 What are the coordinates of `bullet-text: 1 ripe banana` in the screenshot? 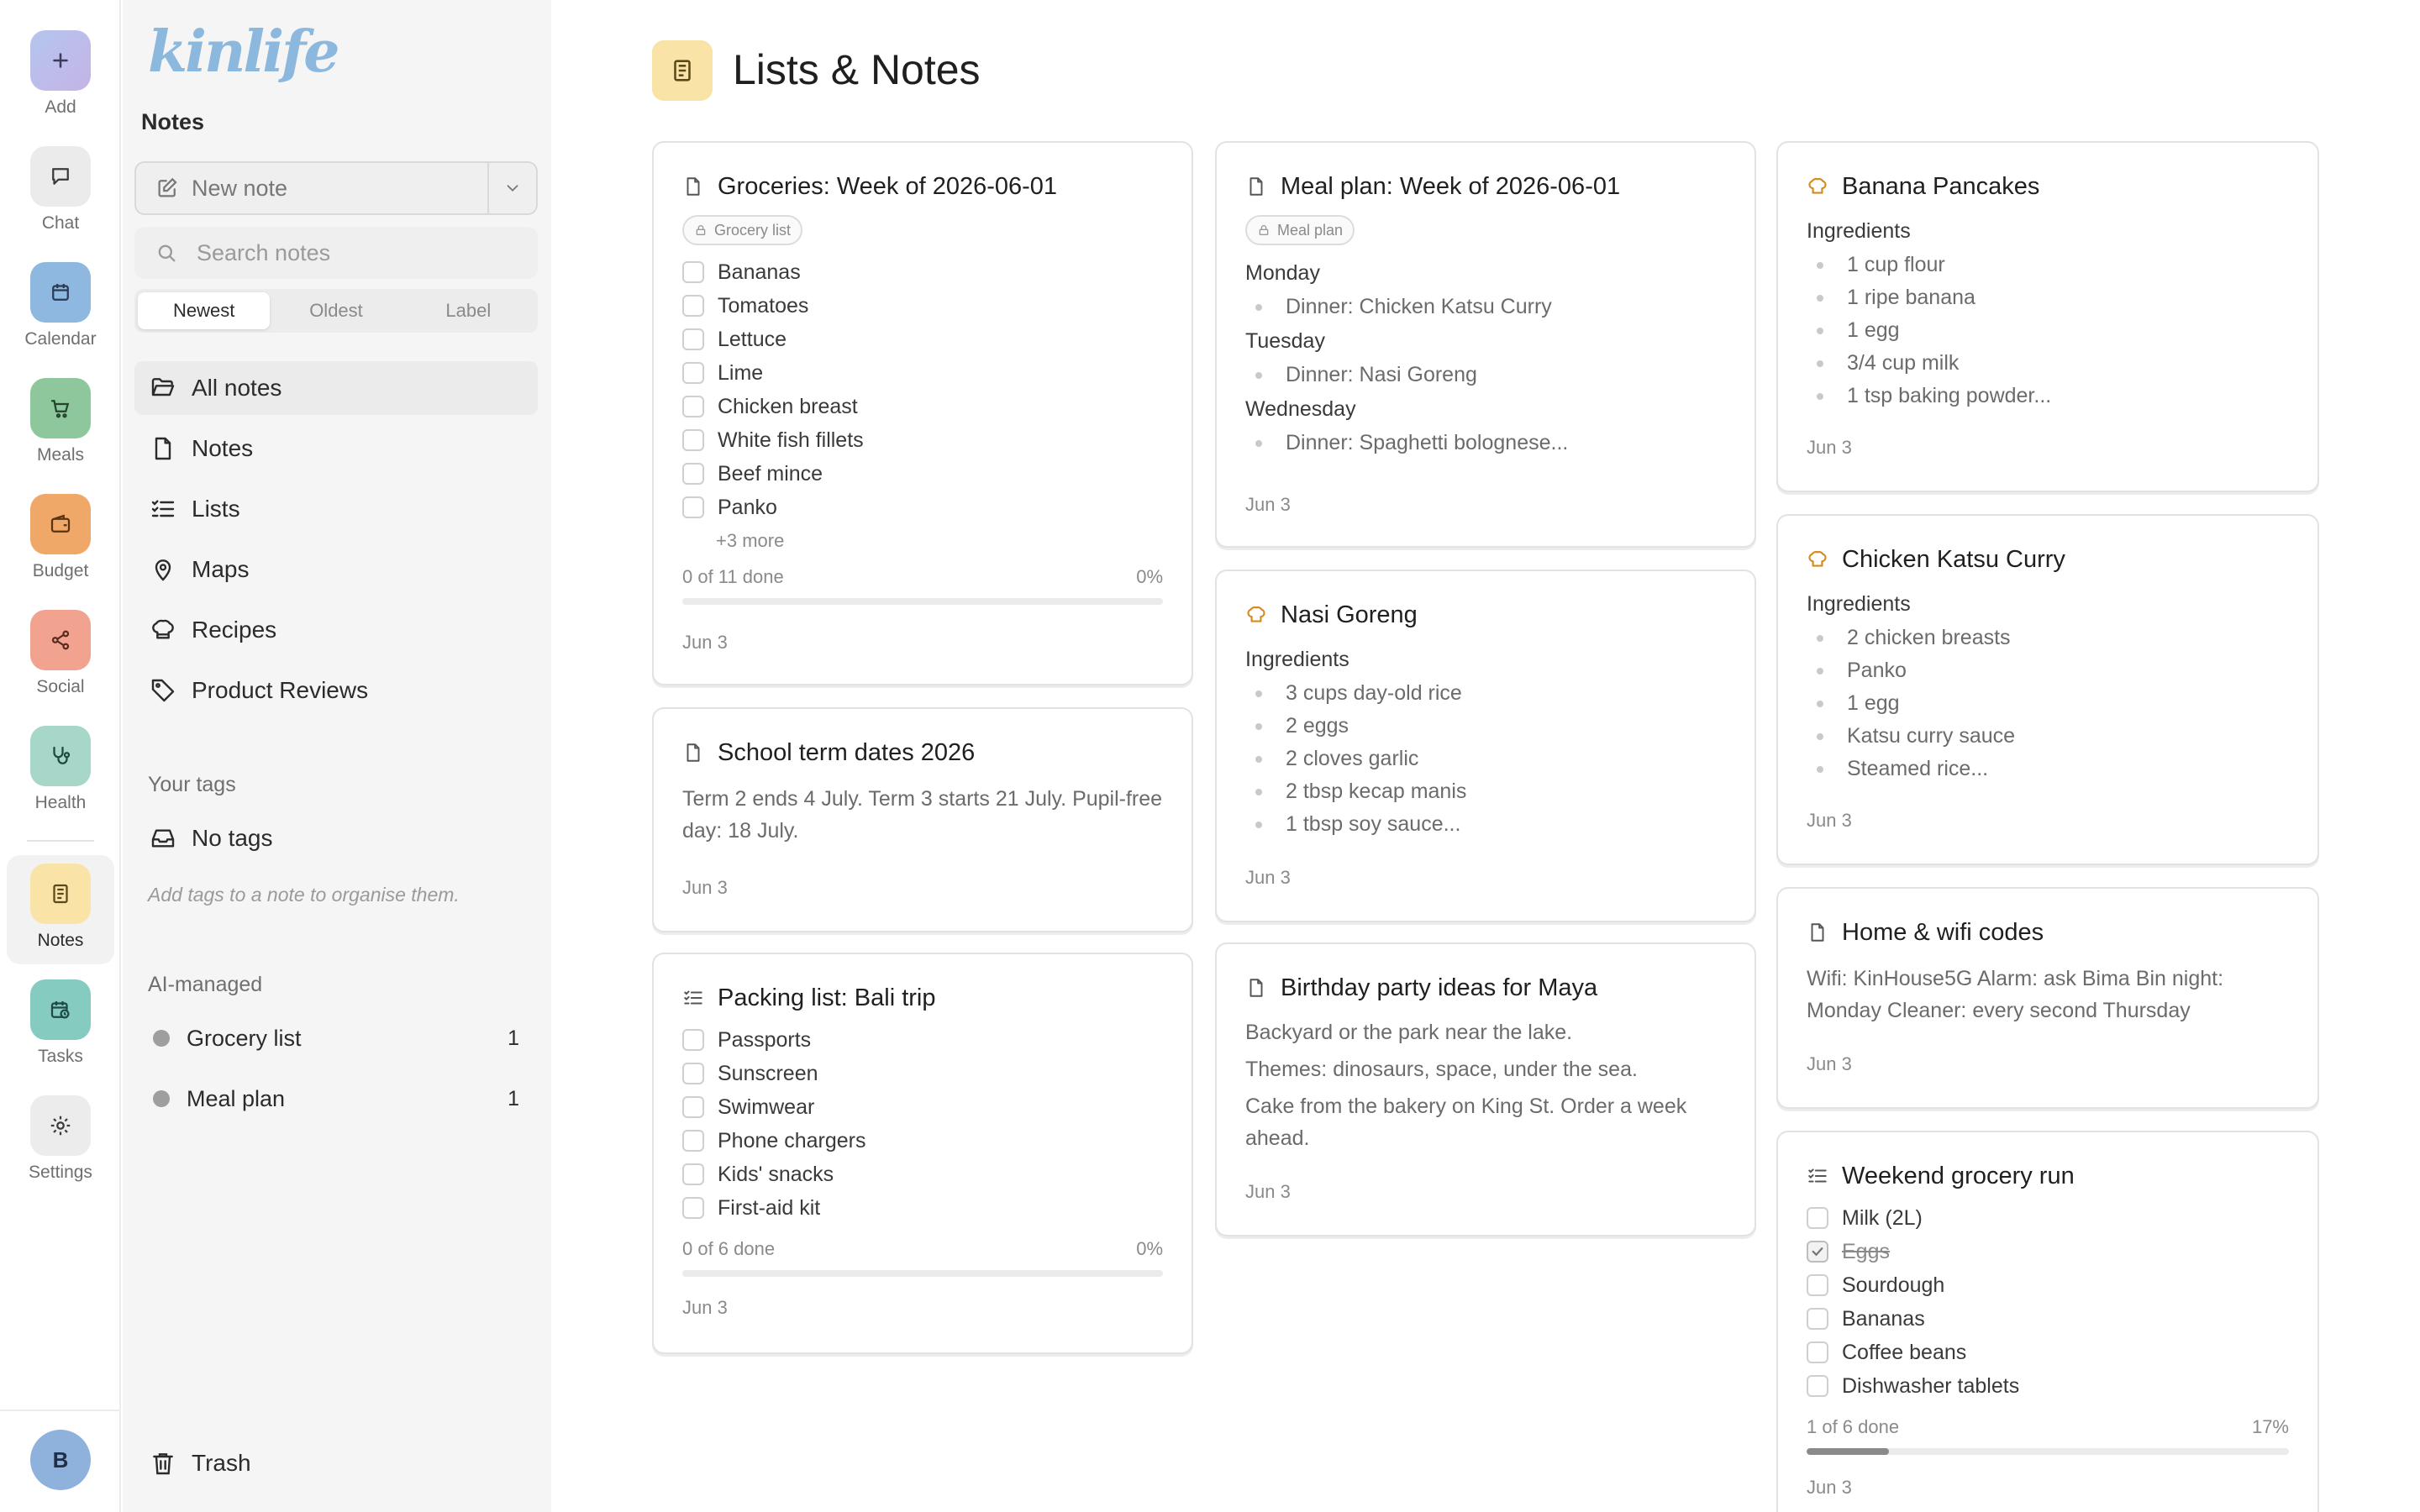 It's located at (1911, 297).